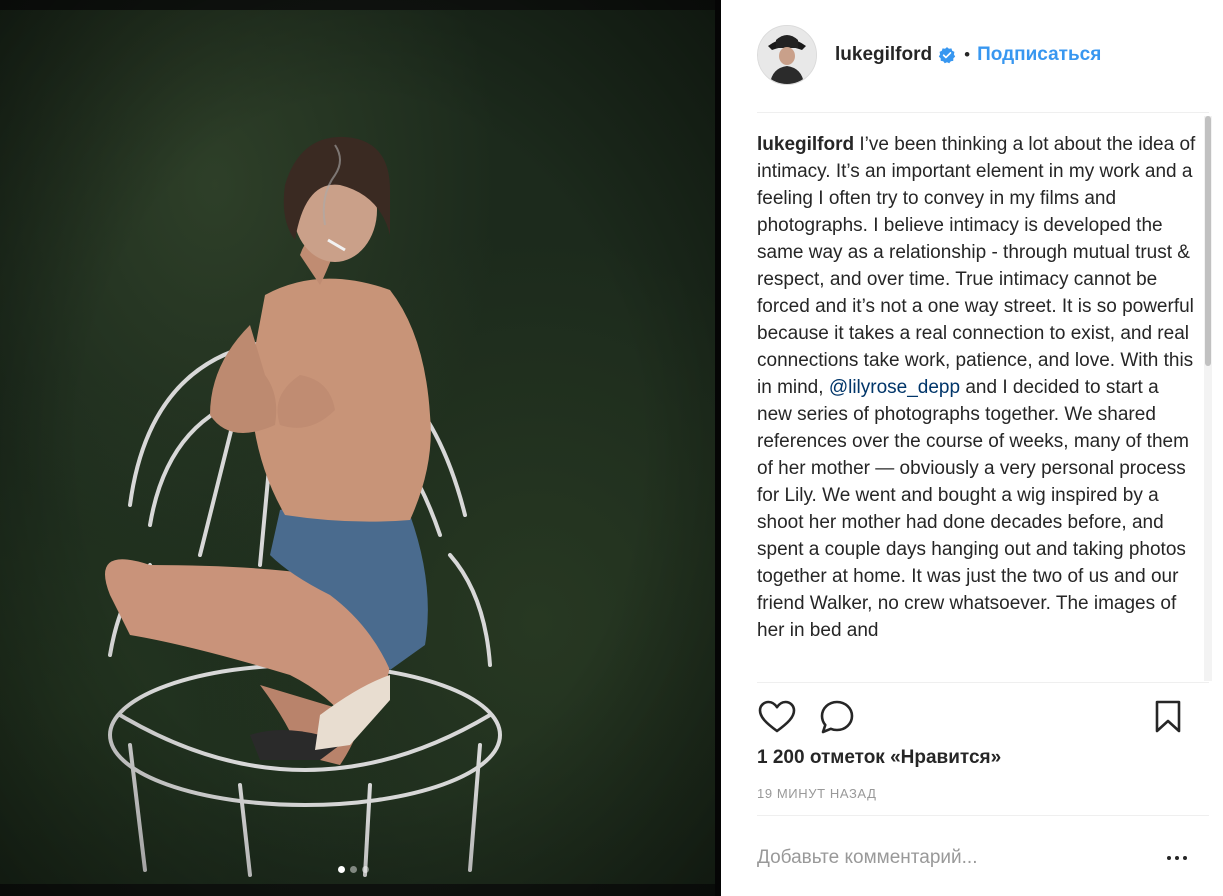  What do you see at coordinates (947, 55) in the screenshot?
I see `verified-badge-icon` at bounding box center [947, 55].